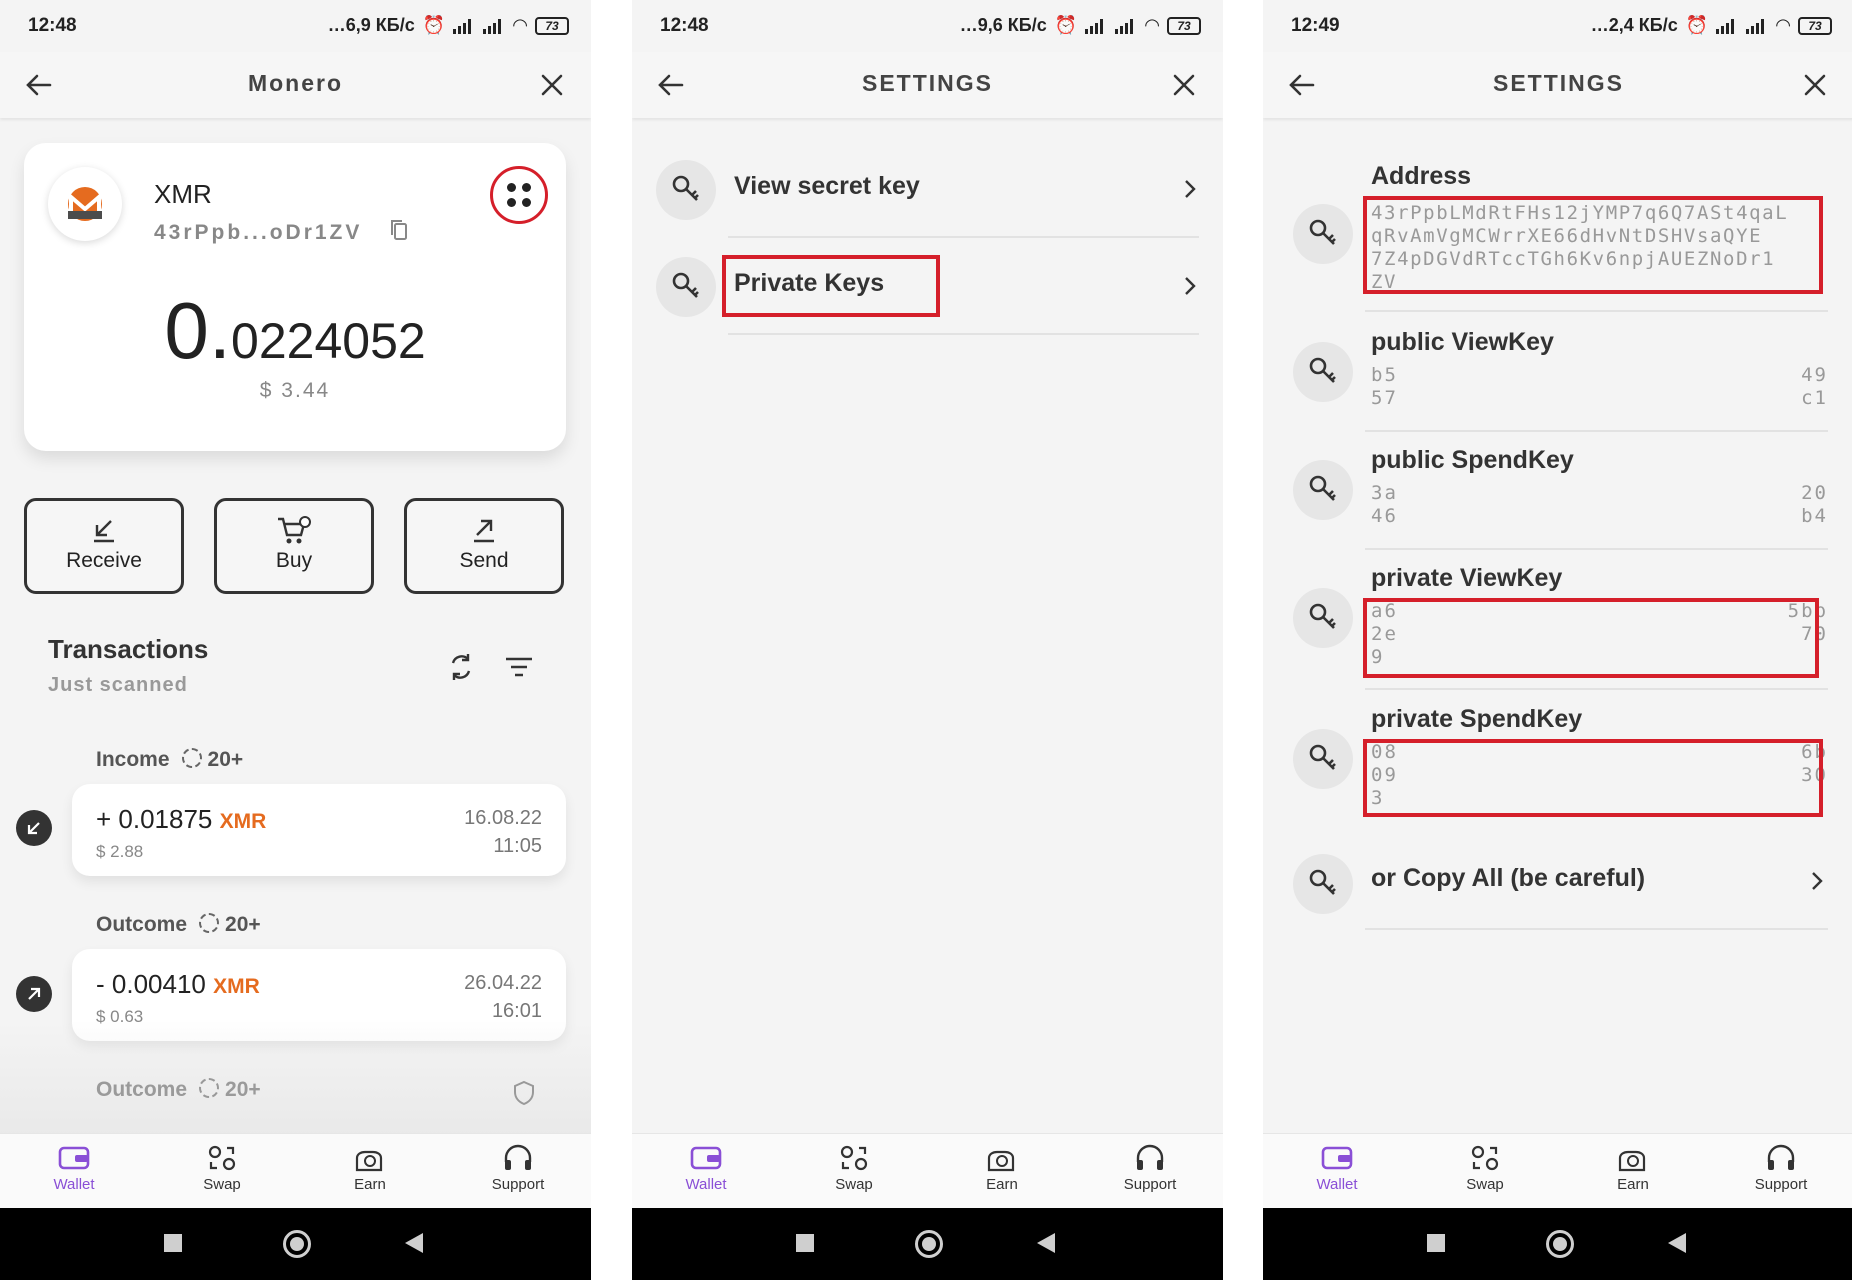 Image resolution: width=1852 pixels, height=1280 pixels. Describe the element at coordinates (524, 1093) in the screenshot. I see `shield-icon` at that location.